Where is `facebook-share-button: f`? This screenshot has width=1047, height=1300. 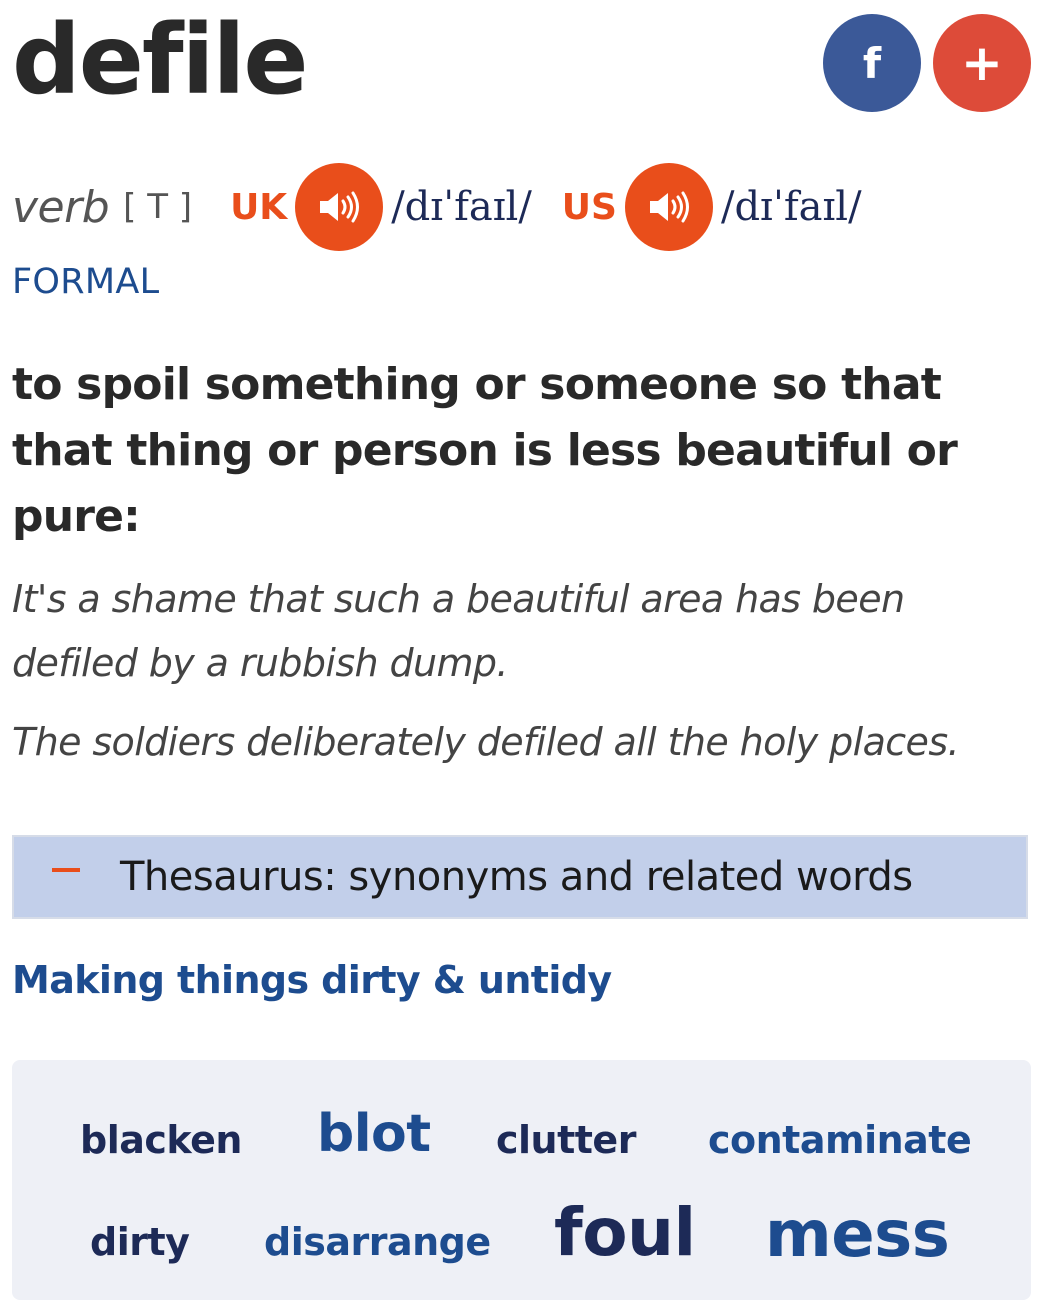 facebook-share-button: f is located at coordinates (872, 63).